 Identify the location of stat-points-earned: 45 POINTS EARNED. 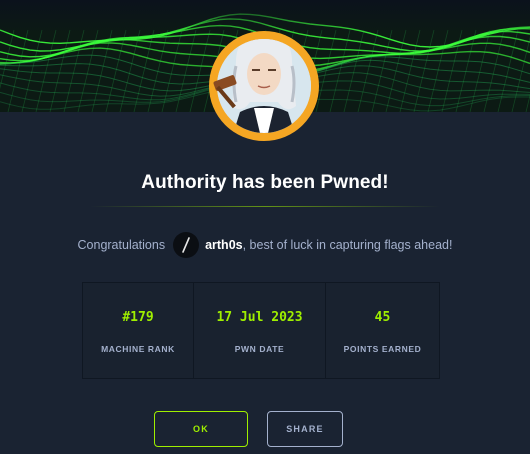
(382, 330).